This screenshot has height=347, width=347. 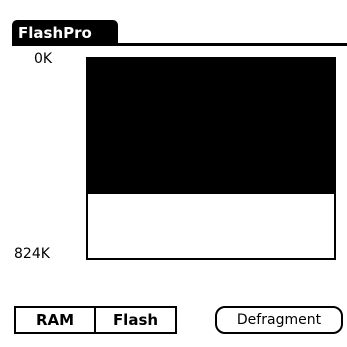 I want to click on title-rule, so click(x=179, y=44).